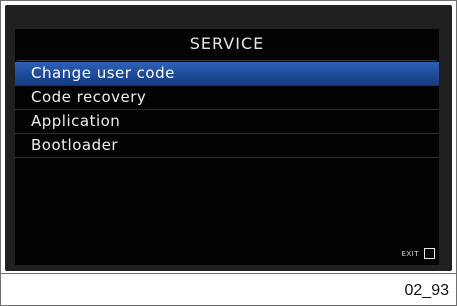 The height and width of the screenshot is (306, 457). Describe the element at coordinates (227, 43) in the screenshot. I see `screen-title: SERVICE` at that location.